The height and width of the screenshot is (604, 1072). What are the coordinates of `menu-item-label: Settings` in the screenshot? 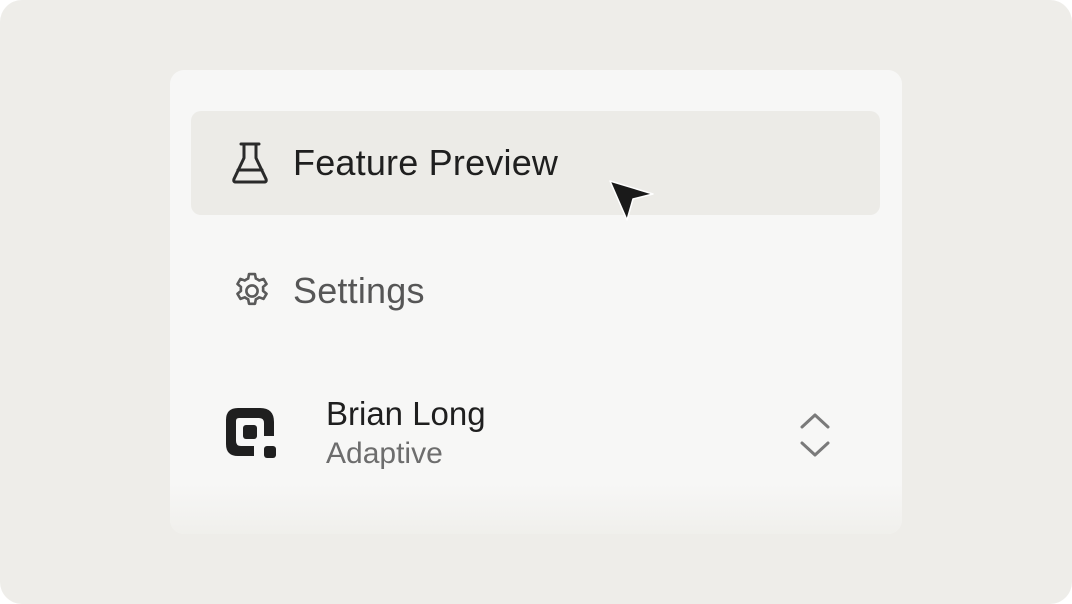 It's located at (359, 290).